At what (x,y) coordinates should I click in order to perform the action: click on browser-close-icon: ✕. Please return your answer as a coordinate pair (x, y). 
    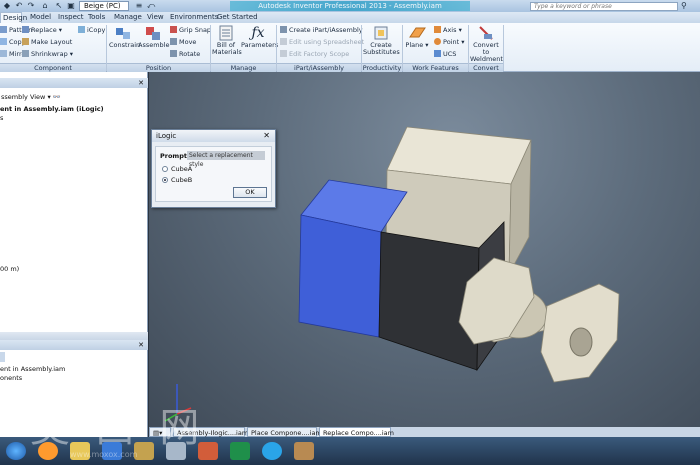
    Looking at the image, I should click on (141, 83).